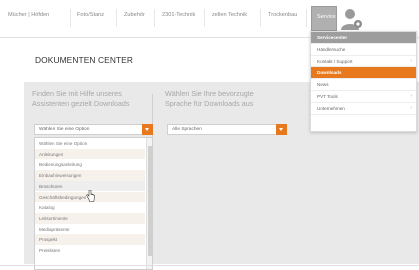  What do you see at coordinates (64, 129) in the screenshot?
I see `category-select-value: Wählen Sie eine Option` at bounding box center [64, 129].